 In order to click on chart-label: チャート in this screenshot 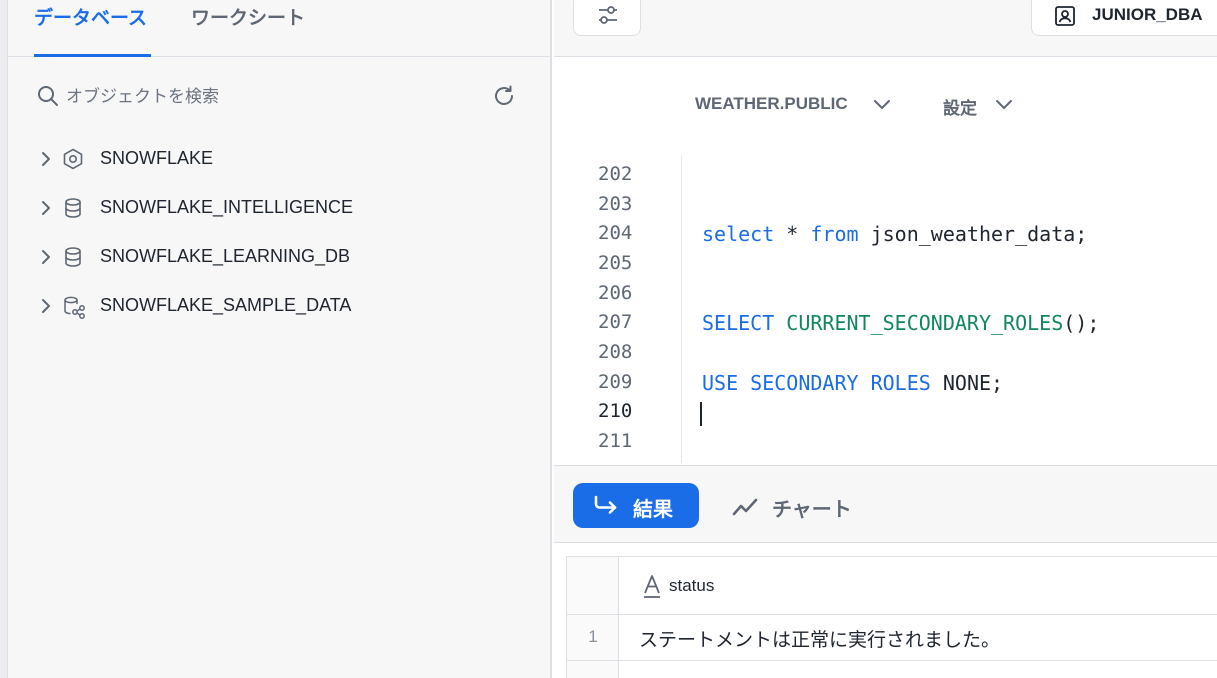, I will do `click(812, 509)`.